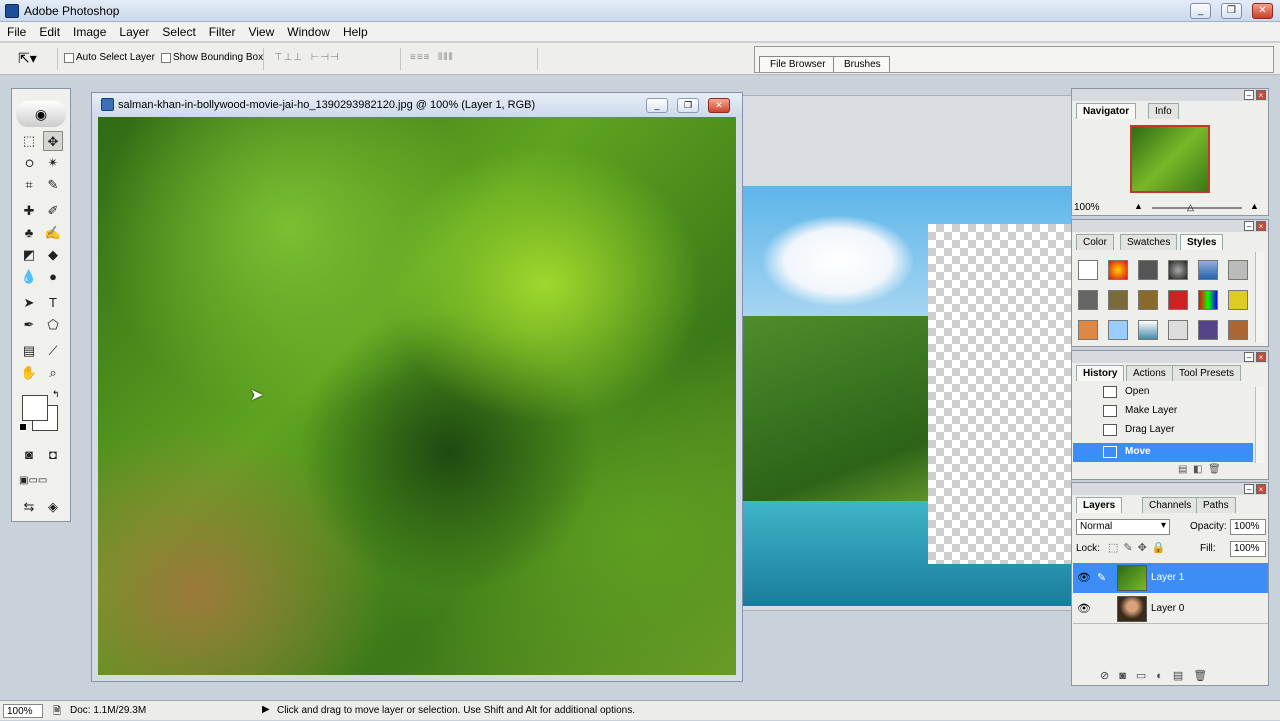  What do you see at coordinates (1138, 206) in the screenshot?
I see `zoom-out-icon: ▲` at bounding box center [1138, 206].